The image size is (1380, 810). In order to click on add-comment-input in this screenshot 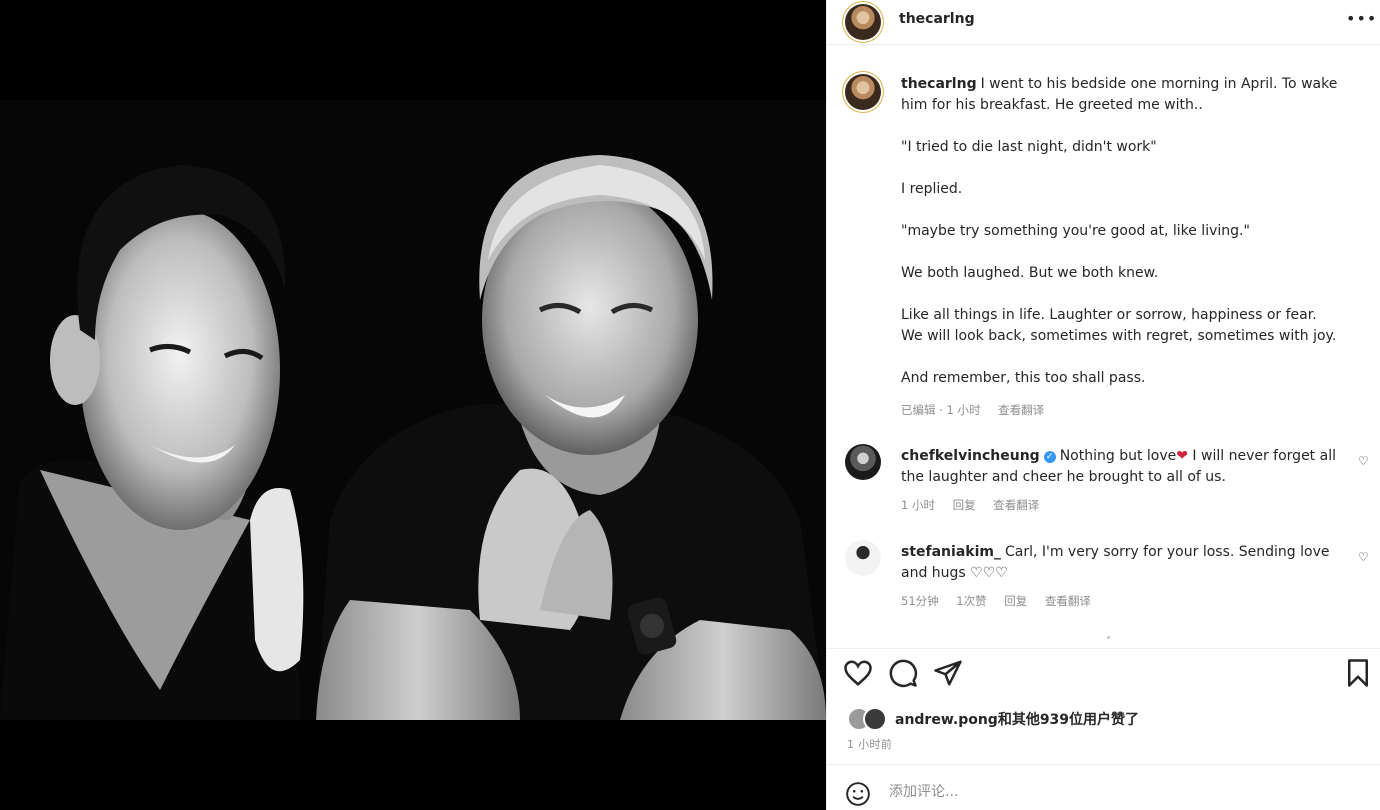, I will do `click(1099, 792)`.